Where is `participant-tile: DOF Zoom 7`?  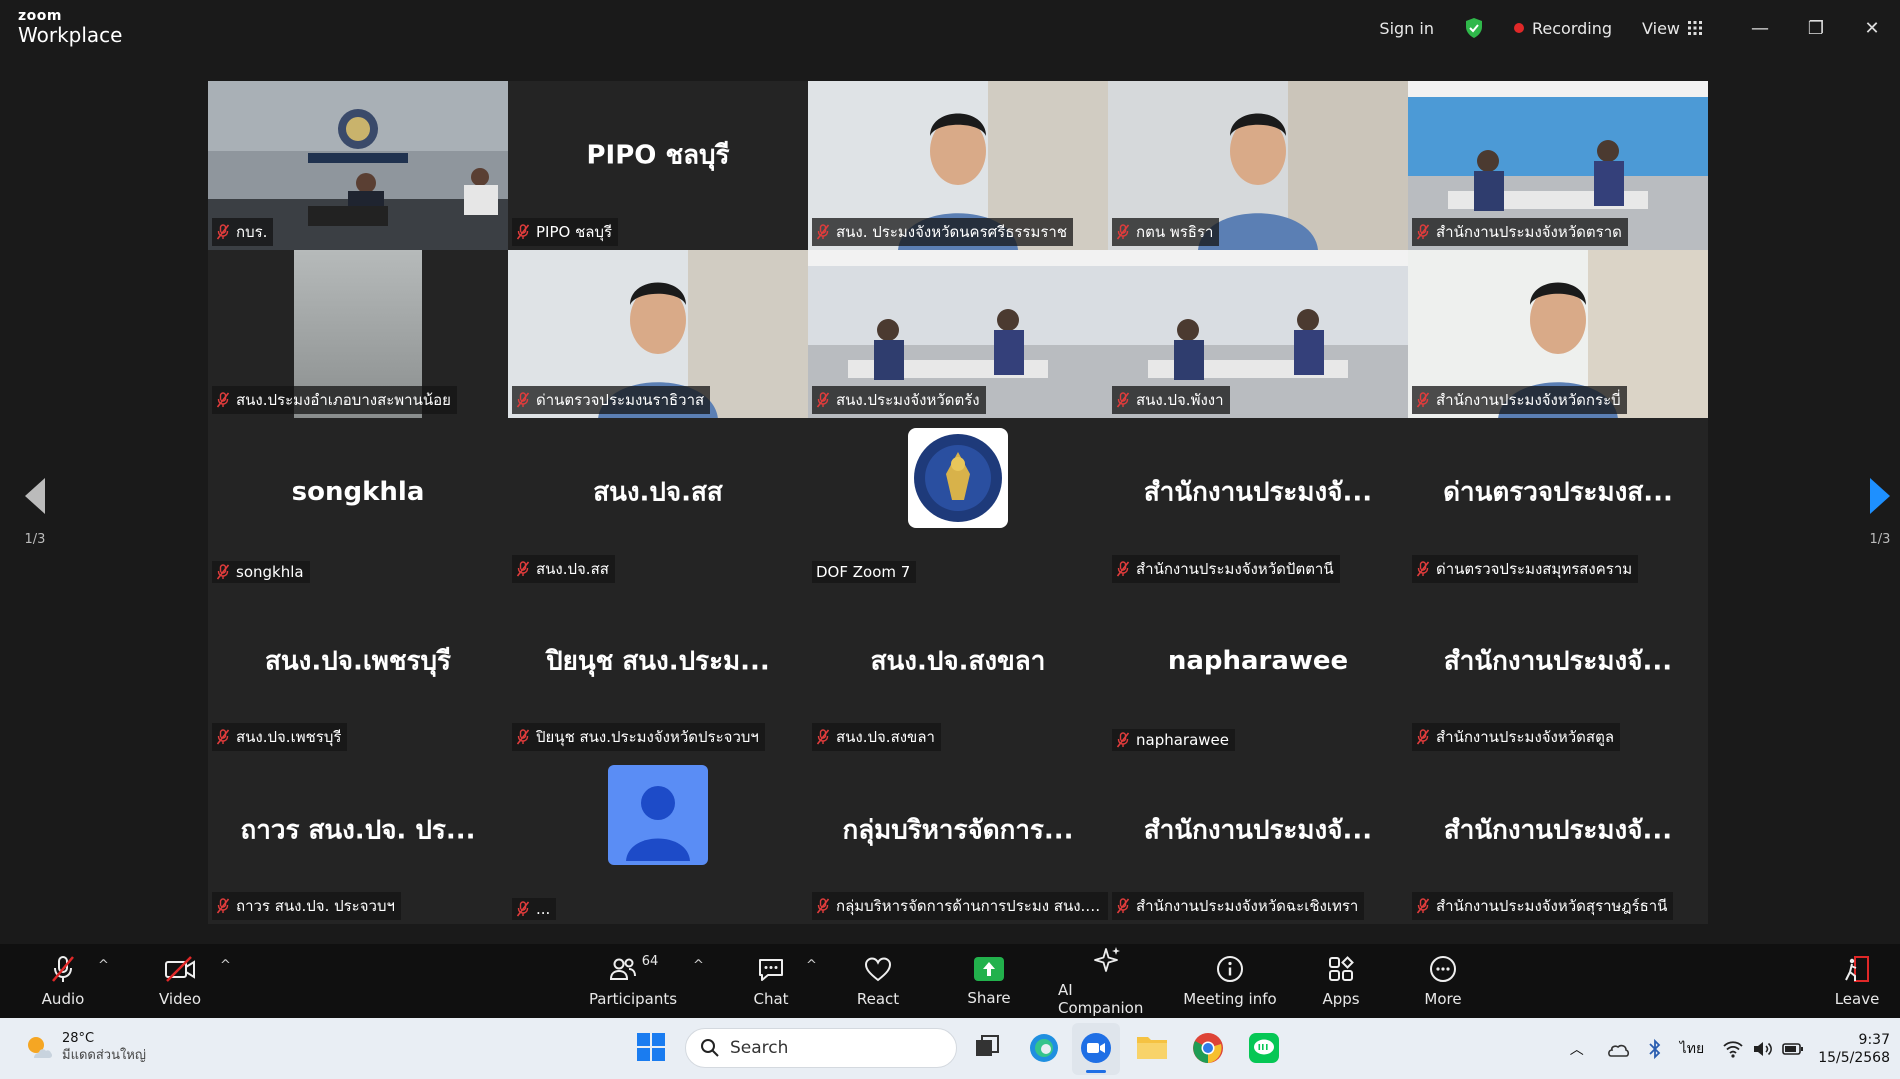 participant-tile: DOF Zoom 7 is located at coordinates (958, 502).